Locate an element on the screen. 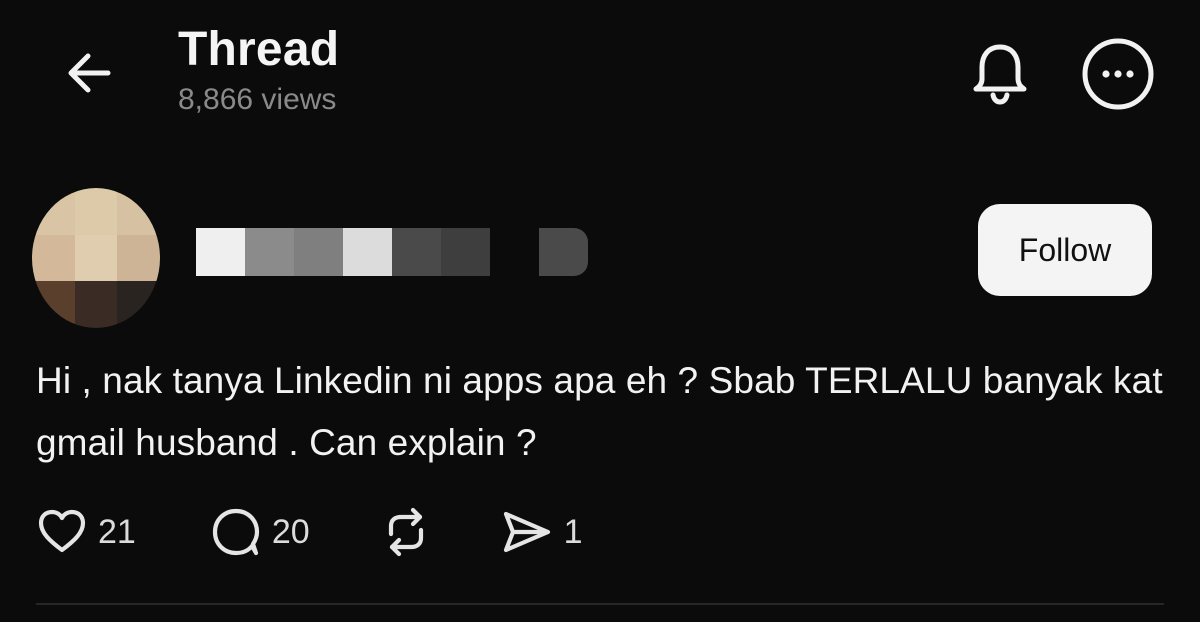 The height and width of the screenshot is (622, 1200). comment-icon is located at coordinates (235, 532).